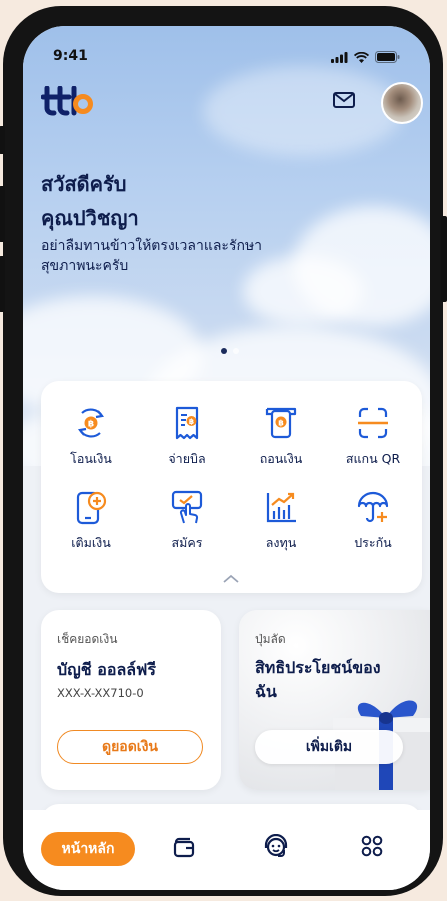 This screenshot has width=447, height=901. I want to click on menu-withdraw: ฿ ถอนเงิน, so click(281, 437).